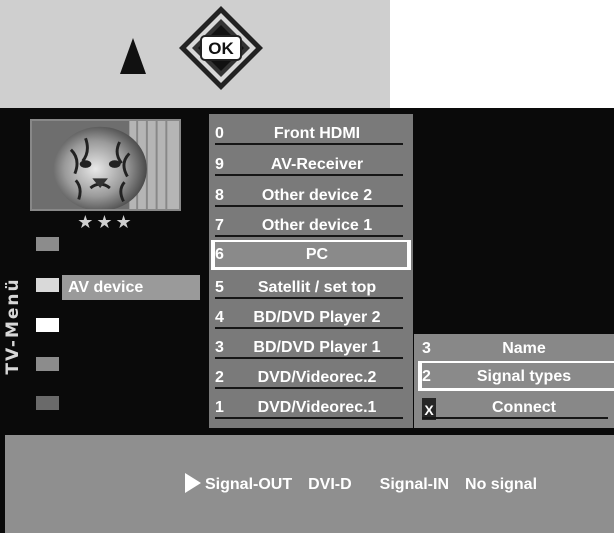 Image resolution: width=614 pixels, height=533 pixels. I want to click on device-item-other-device-1: 7 Other device 1, so click(311, 225).